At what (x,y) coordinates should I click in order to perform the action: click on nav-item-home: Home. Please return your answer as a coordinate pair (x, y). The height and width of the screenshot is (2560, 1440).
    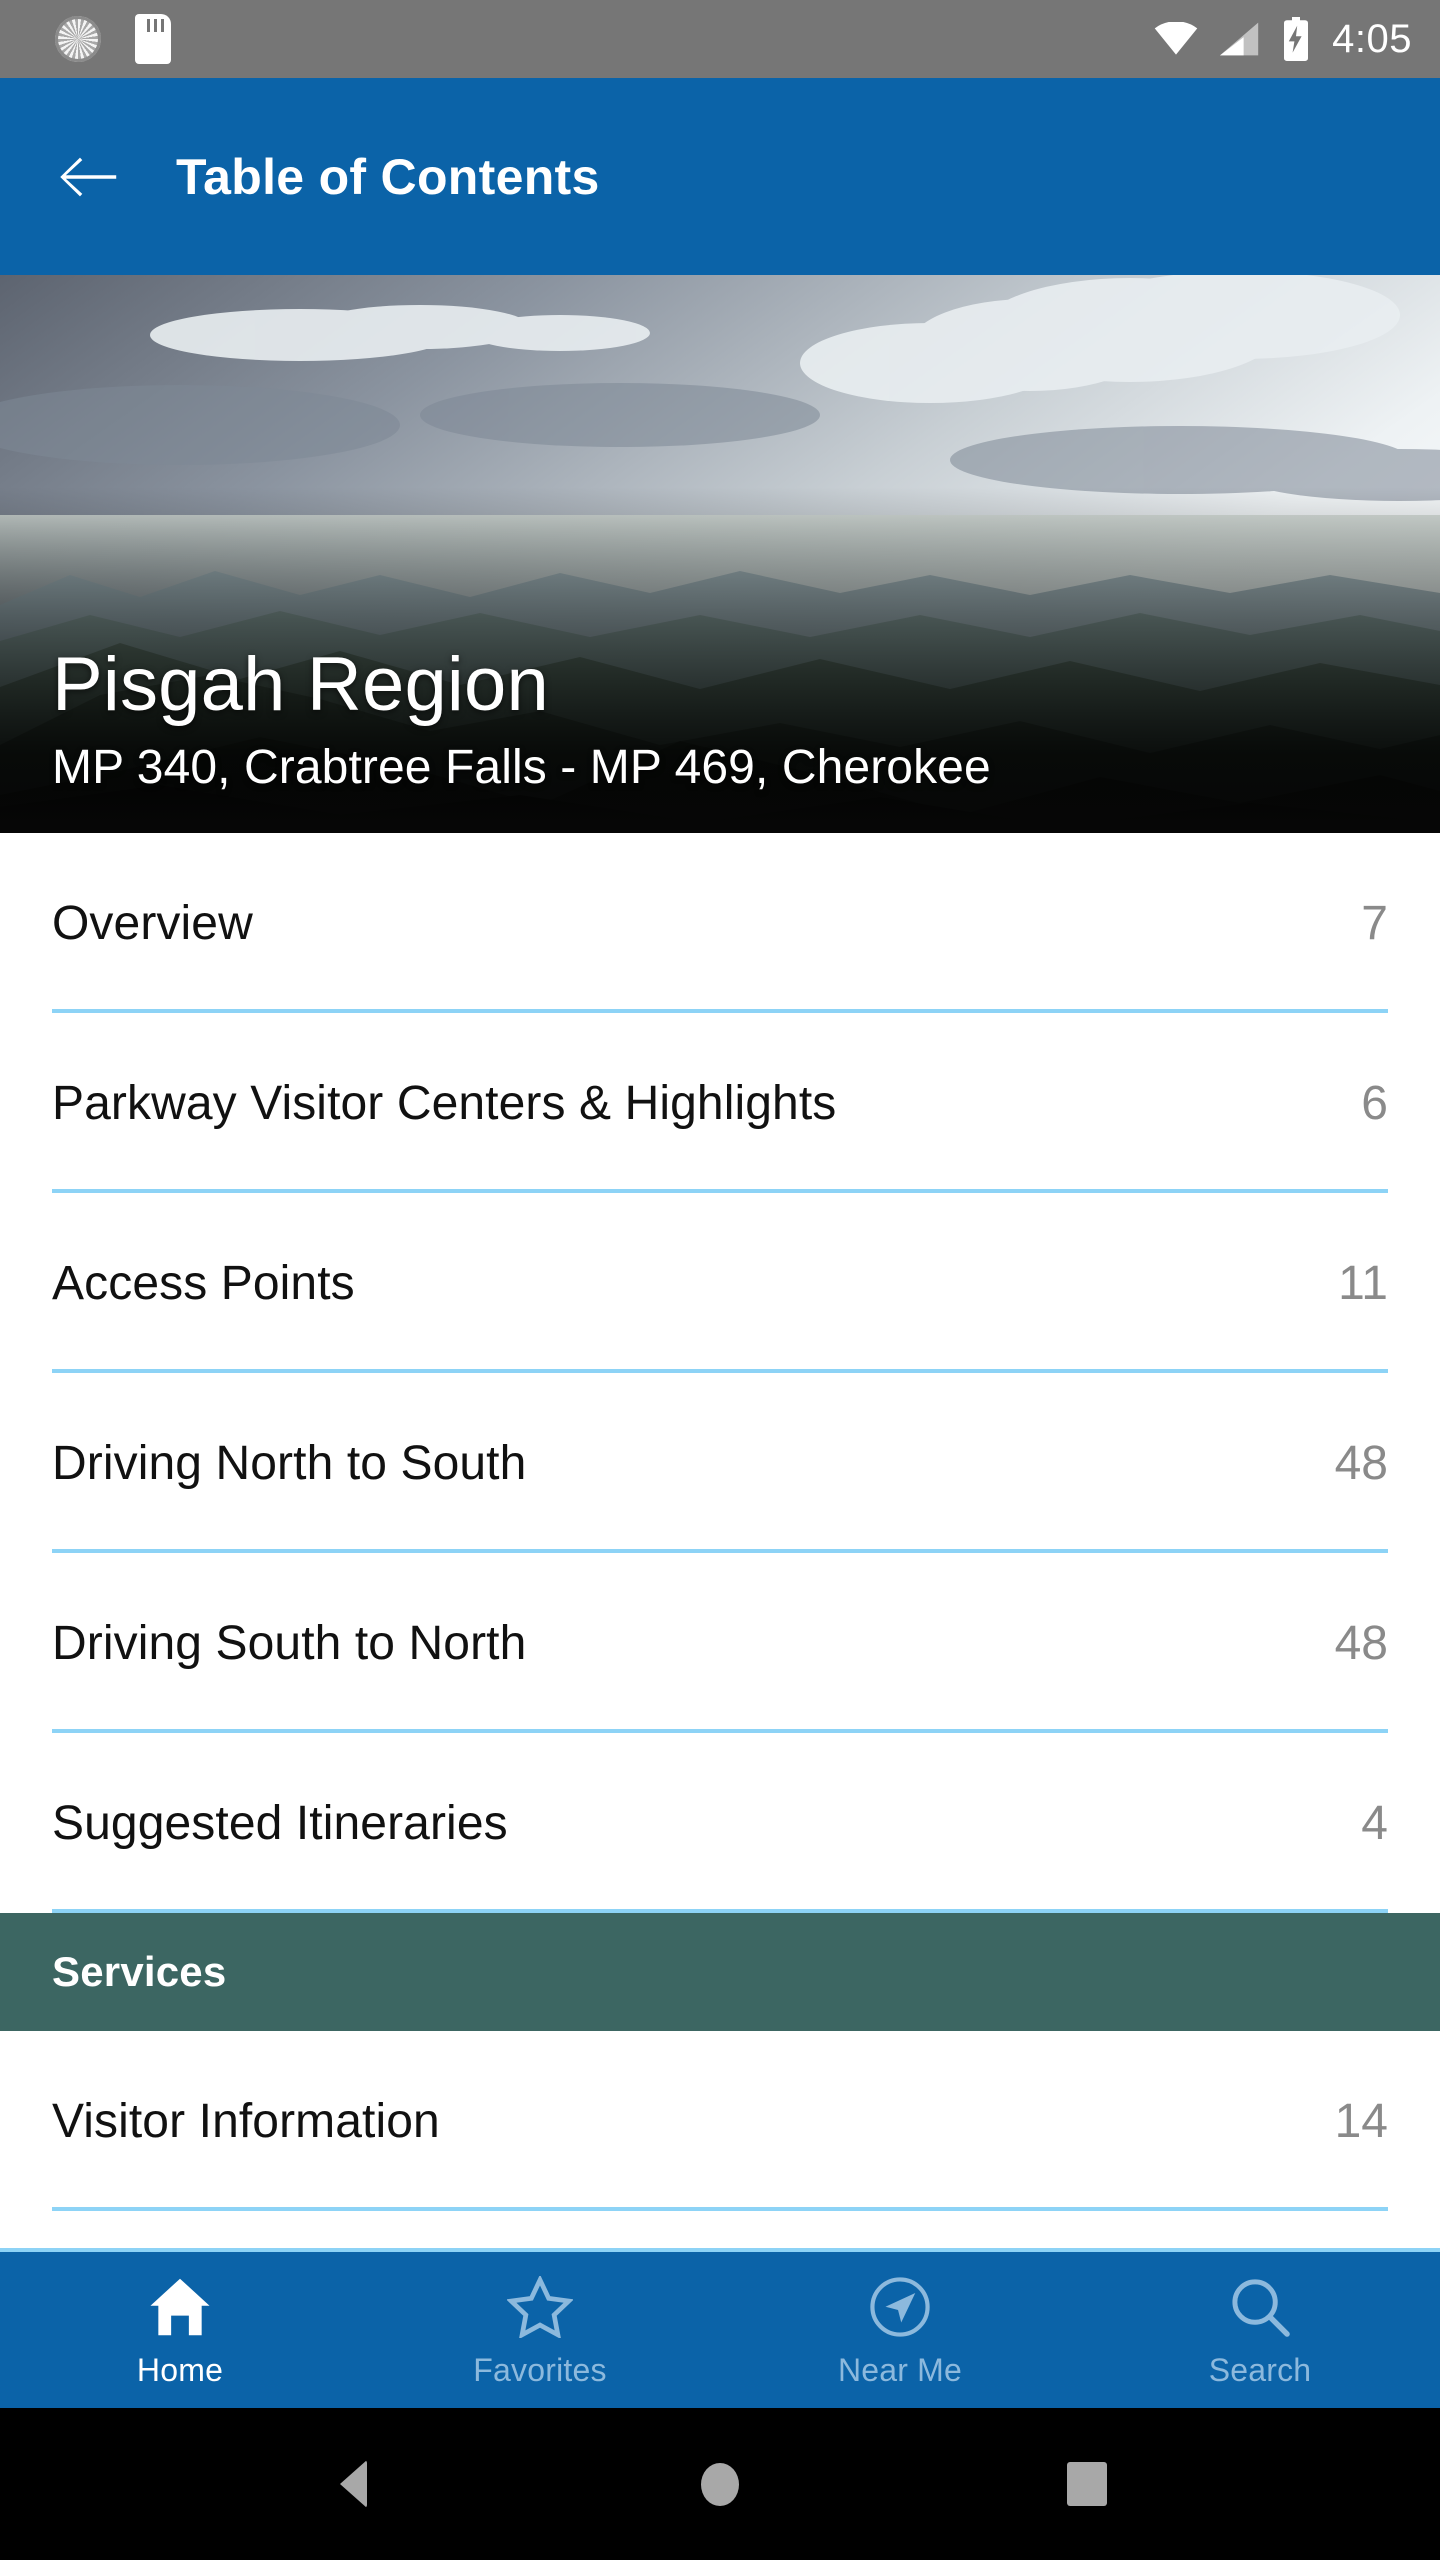
    Looking at the image, I should click on (180, 2330).